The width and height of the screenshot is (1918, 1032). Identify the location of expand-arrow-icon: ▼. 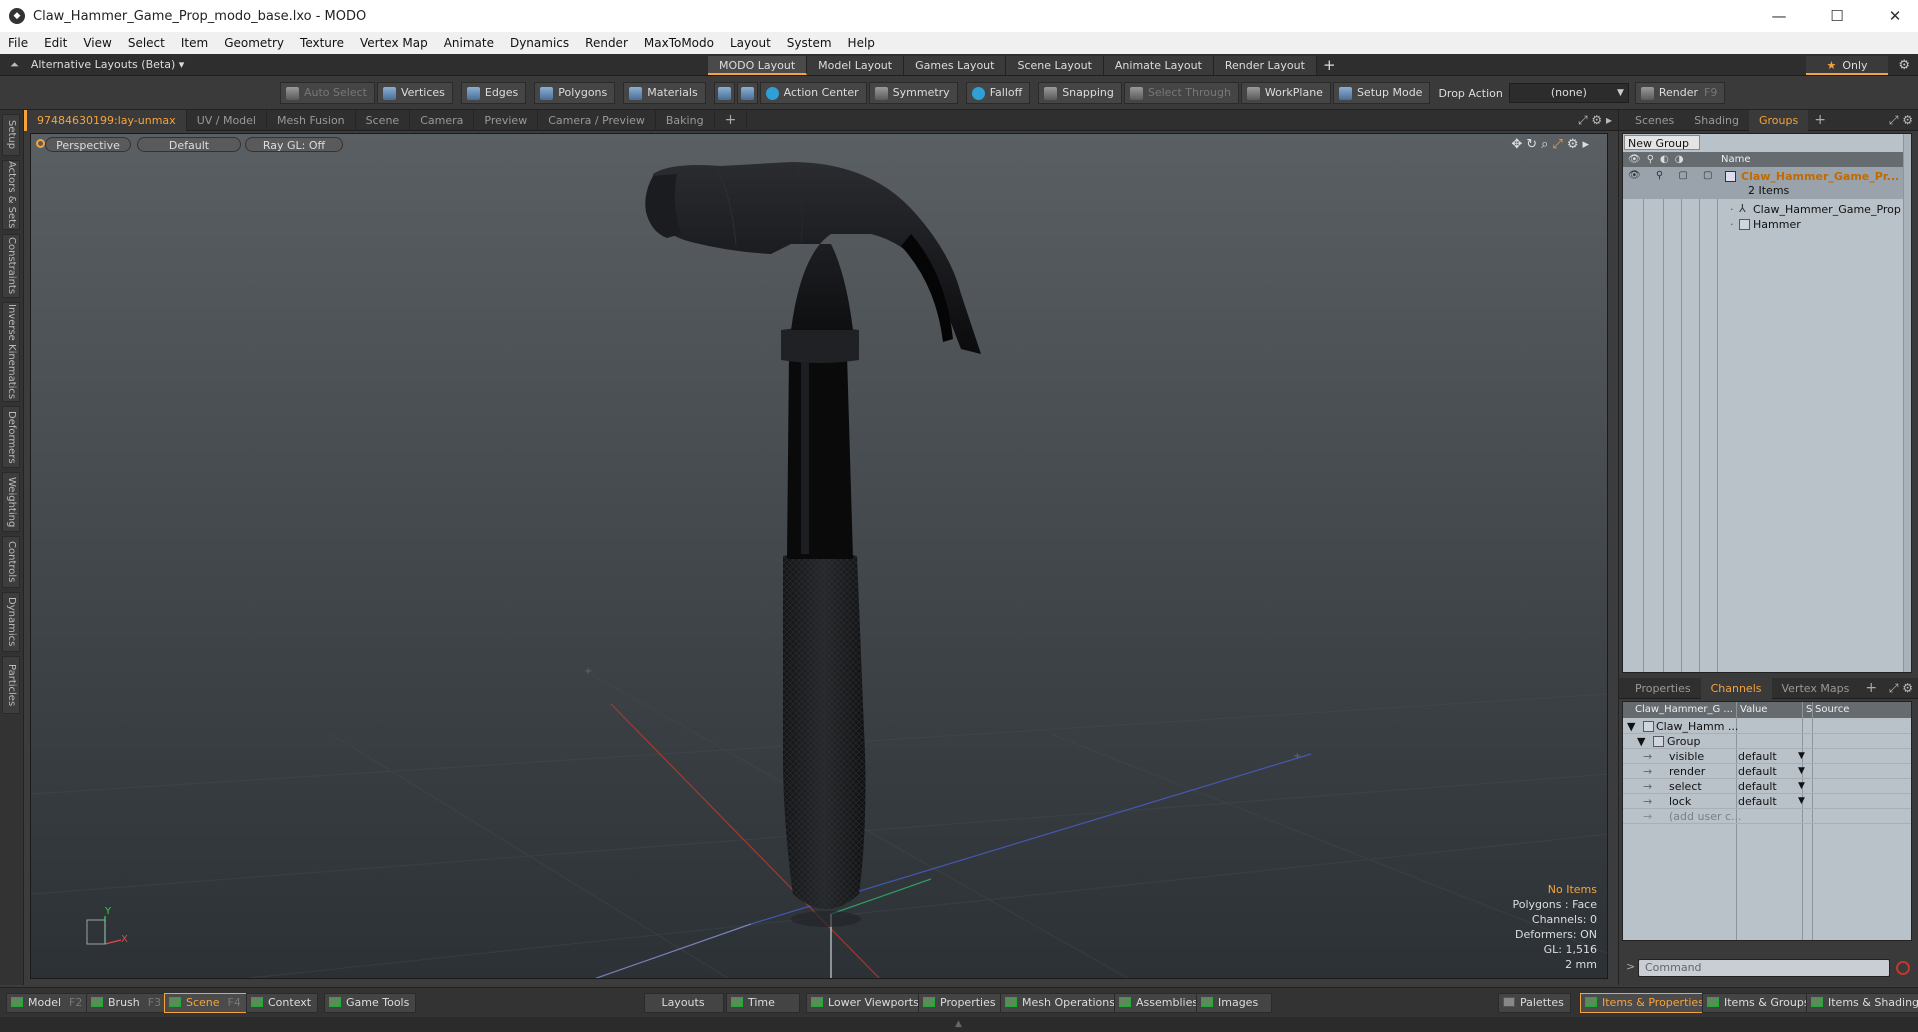
(1641, 741).